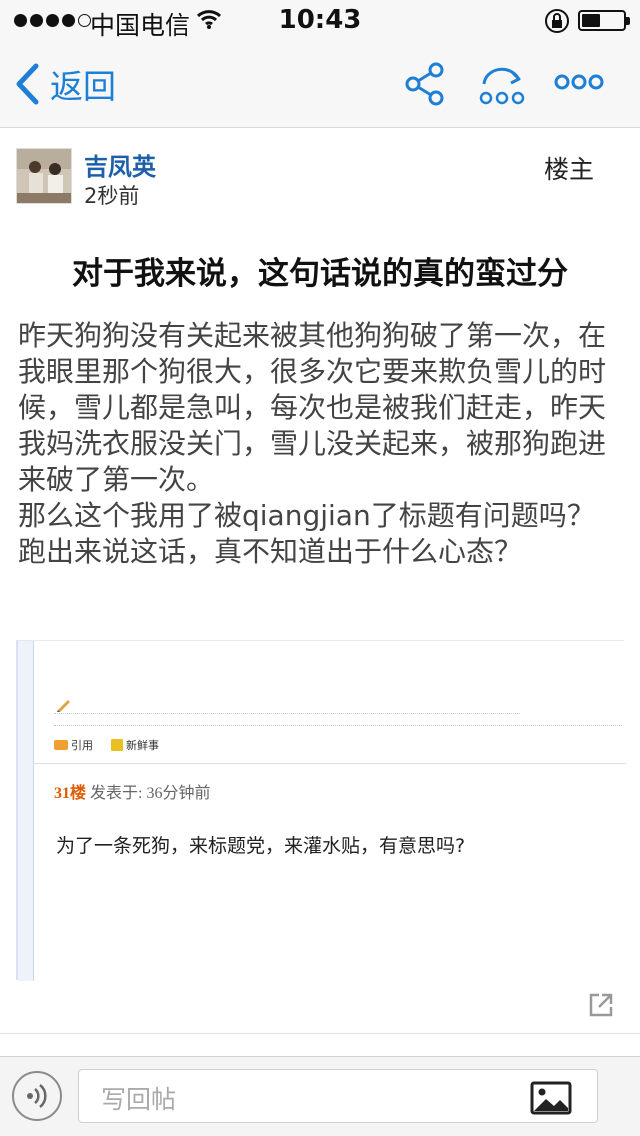 The width and height of the screenshot is (640, 1136). I want to click on original-poster-badge: 楼主, so click(568, 169).